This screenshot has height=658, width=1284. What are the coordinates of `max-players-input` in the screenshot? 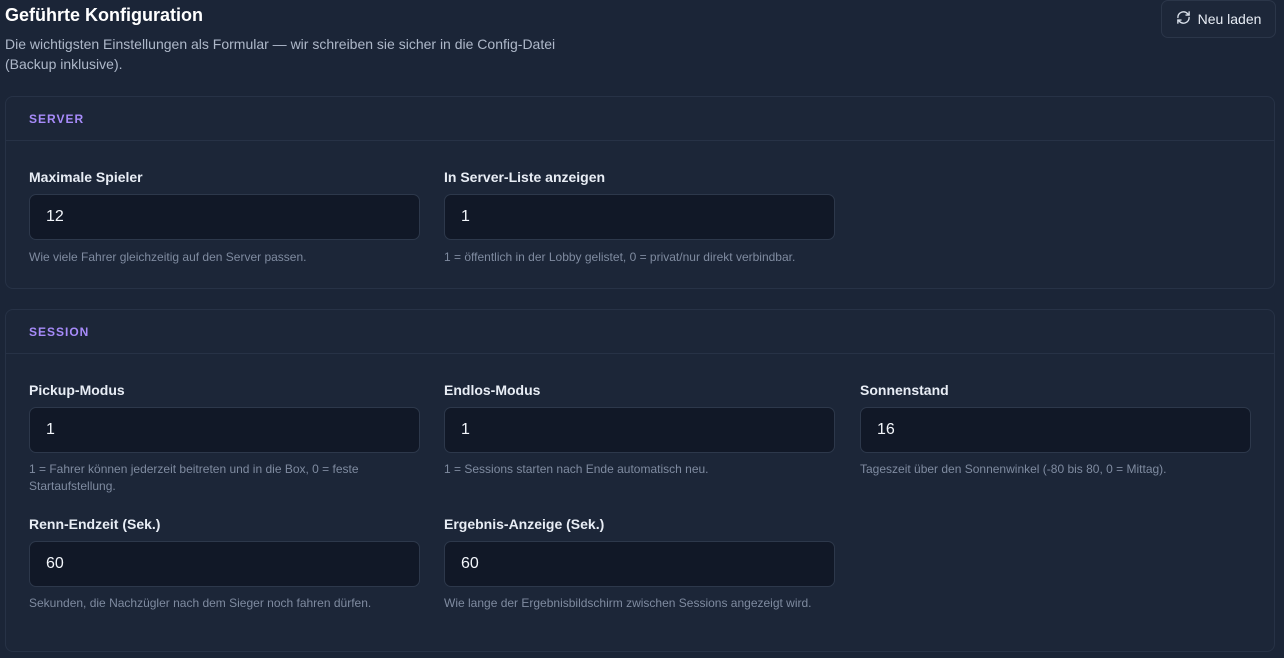 It's located at (224, 217).